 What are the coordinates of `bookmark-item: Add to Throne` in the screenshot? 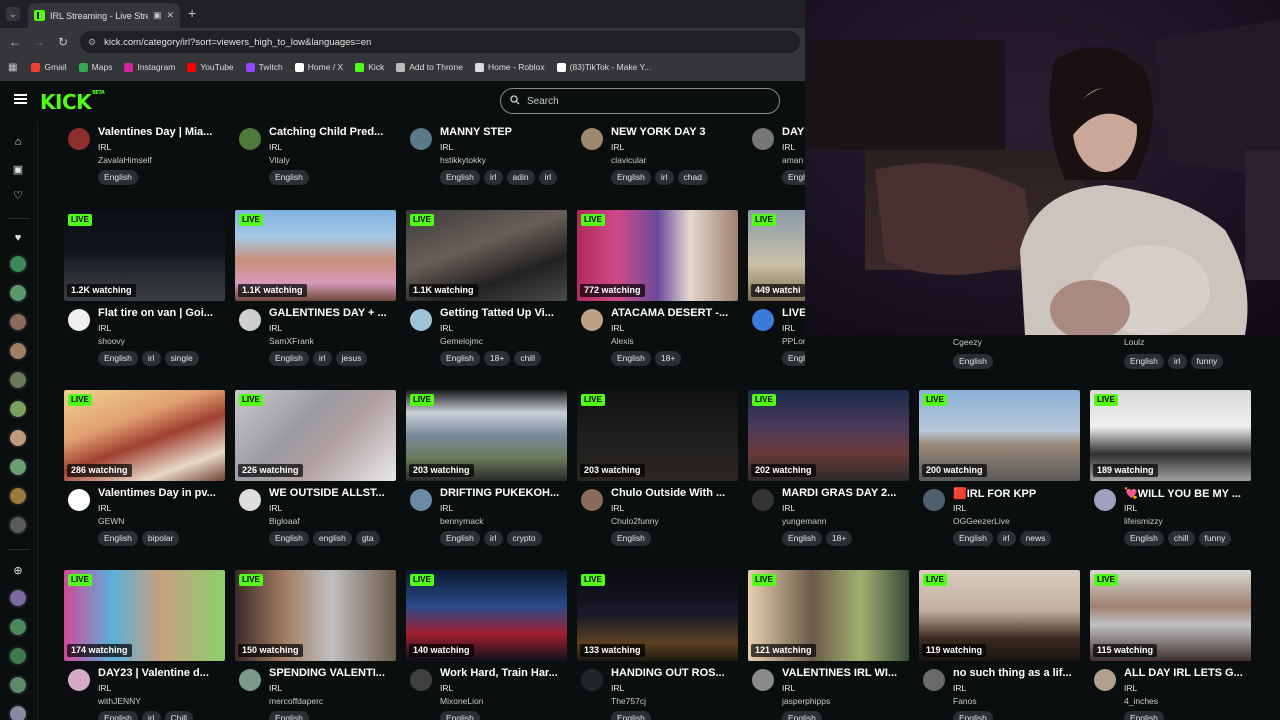 It's located at (429, 67).